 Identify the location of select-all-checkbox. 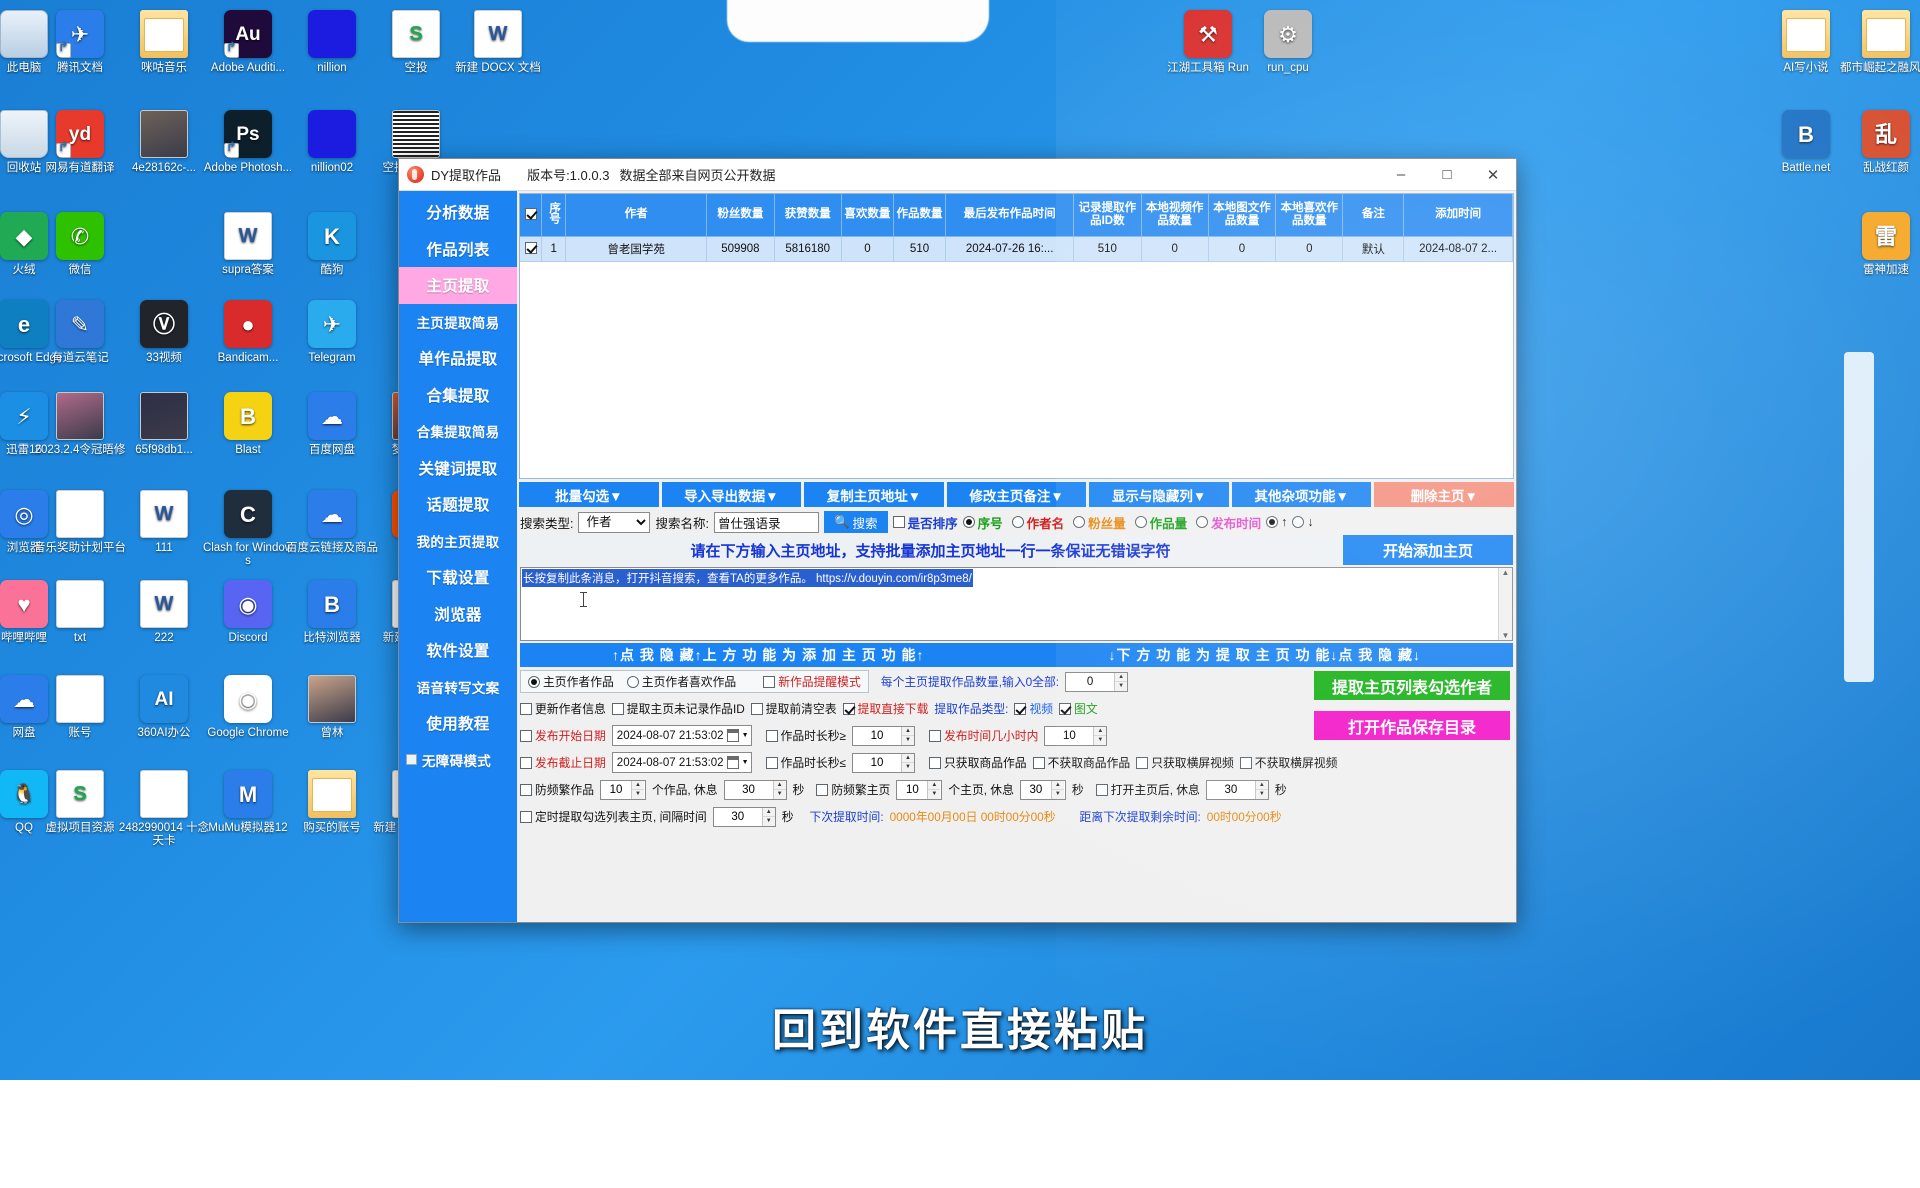
(531, 214).